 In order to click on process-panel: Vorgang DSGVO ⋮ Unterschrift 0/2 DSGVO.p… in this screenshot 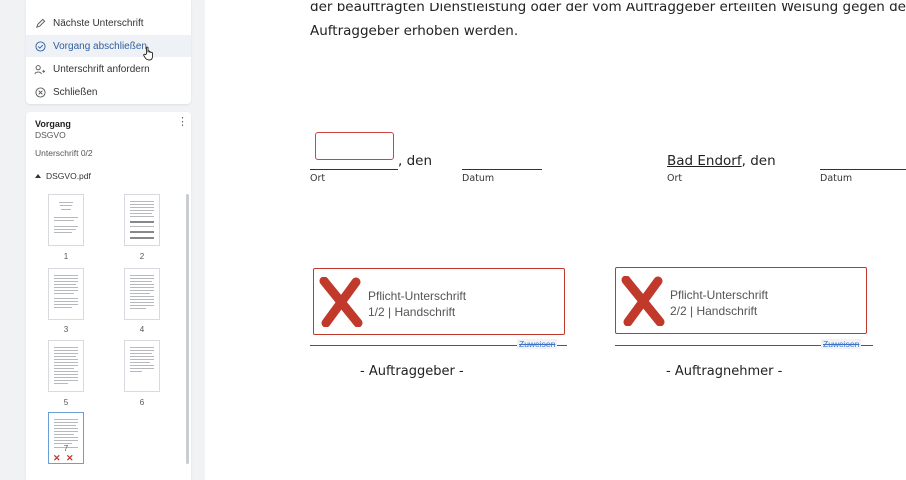, I will do `click(108, 296)`.